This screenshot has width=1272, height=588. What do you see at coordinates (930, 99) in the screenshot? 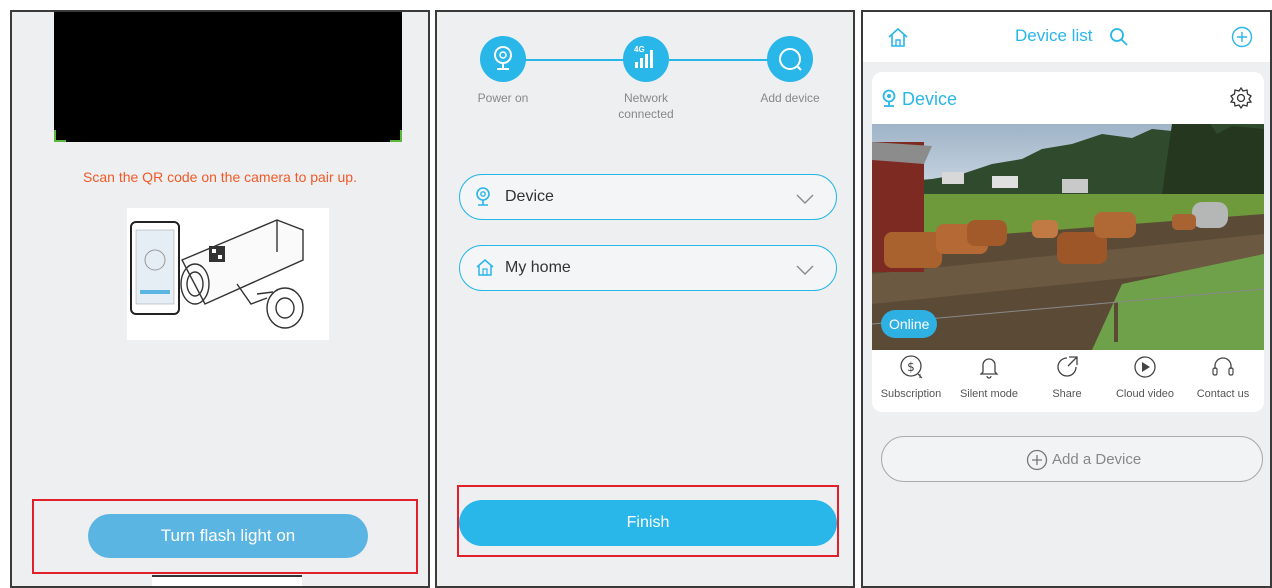
I see `device-name: Device` at bounding box center [930, 99].